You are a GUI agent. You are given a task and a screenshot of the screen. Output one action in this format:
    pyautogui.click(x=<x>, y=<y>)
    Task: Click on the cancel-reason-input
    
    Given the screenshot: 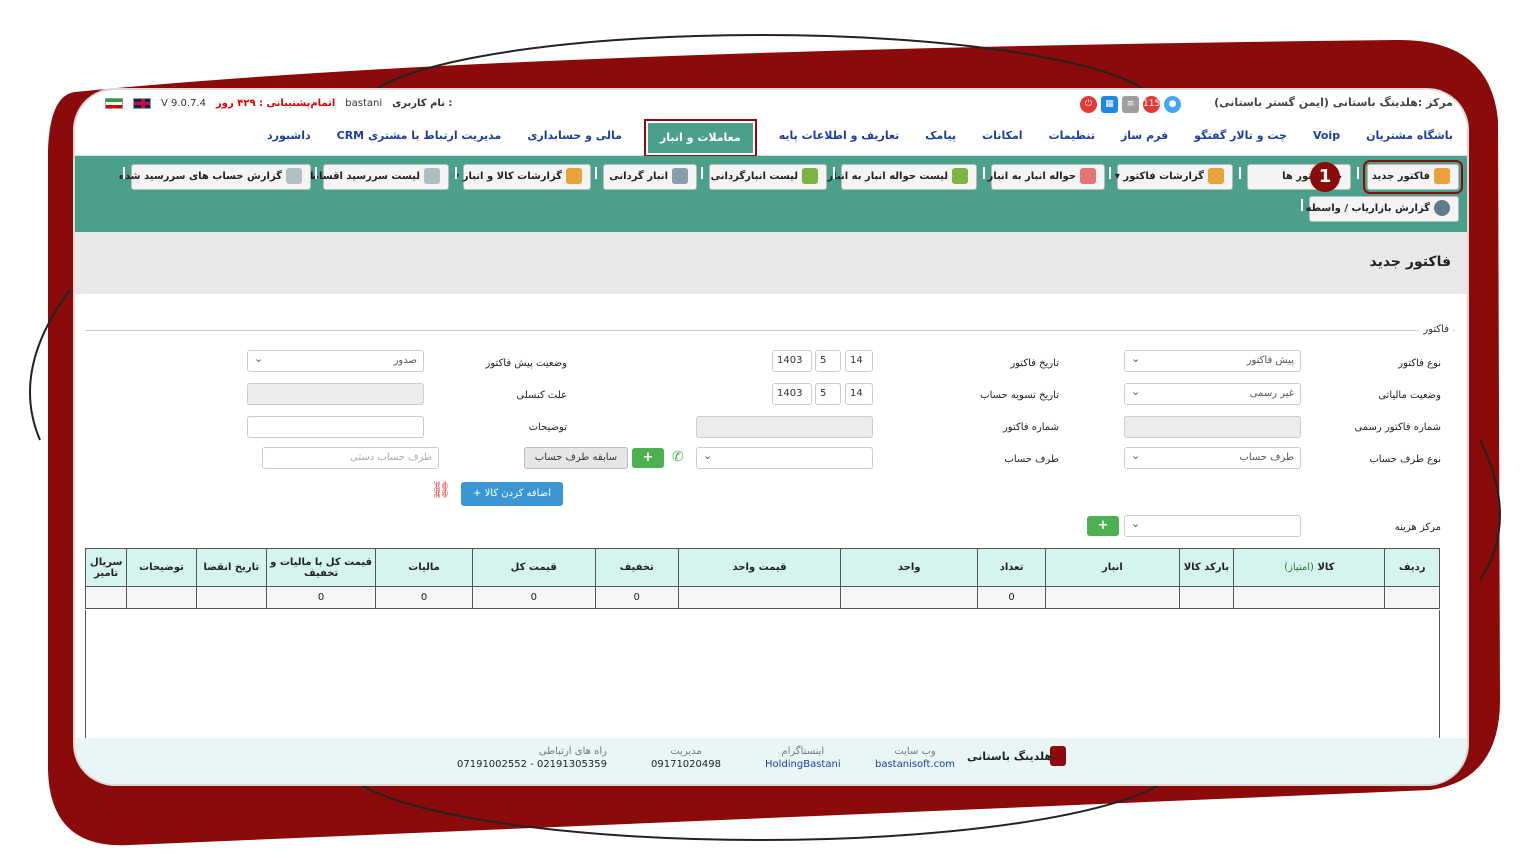 What is the action you would take?
    pyautogui.click(x=335, y=394)
    